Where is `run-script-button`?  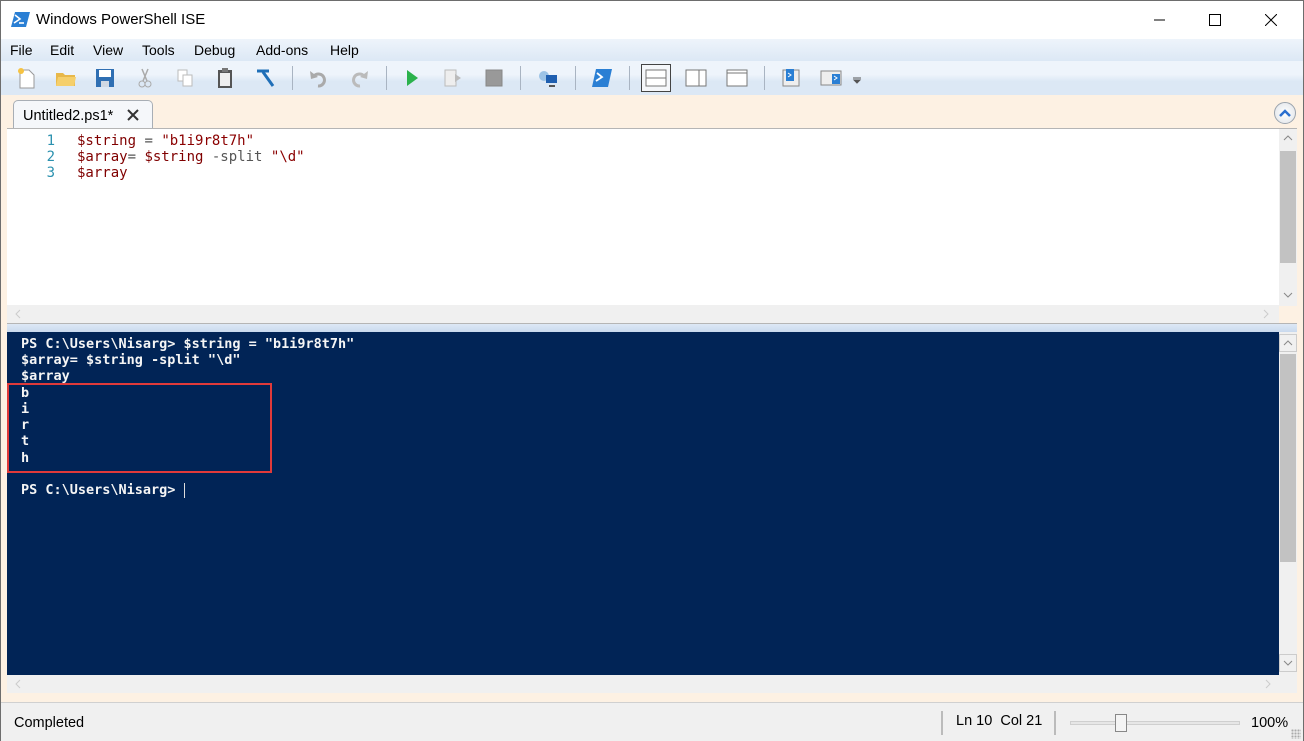 run-script-button is located at coordinates (412, 78).